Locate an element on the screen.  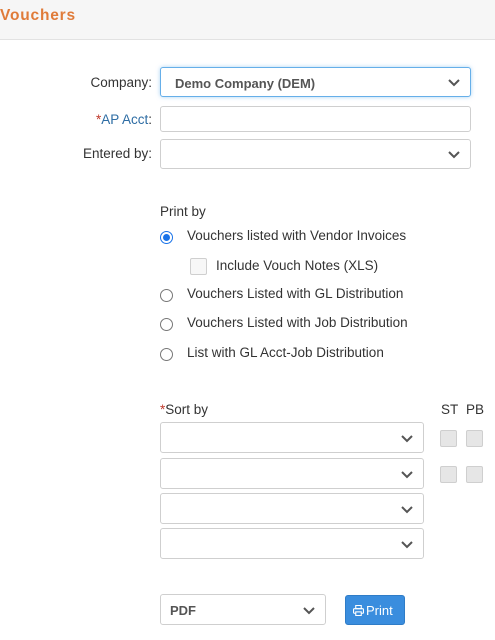
print-button-label: Print is located at coordinates (379, 610).